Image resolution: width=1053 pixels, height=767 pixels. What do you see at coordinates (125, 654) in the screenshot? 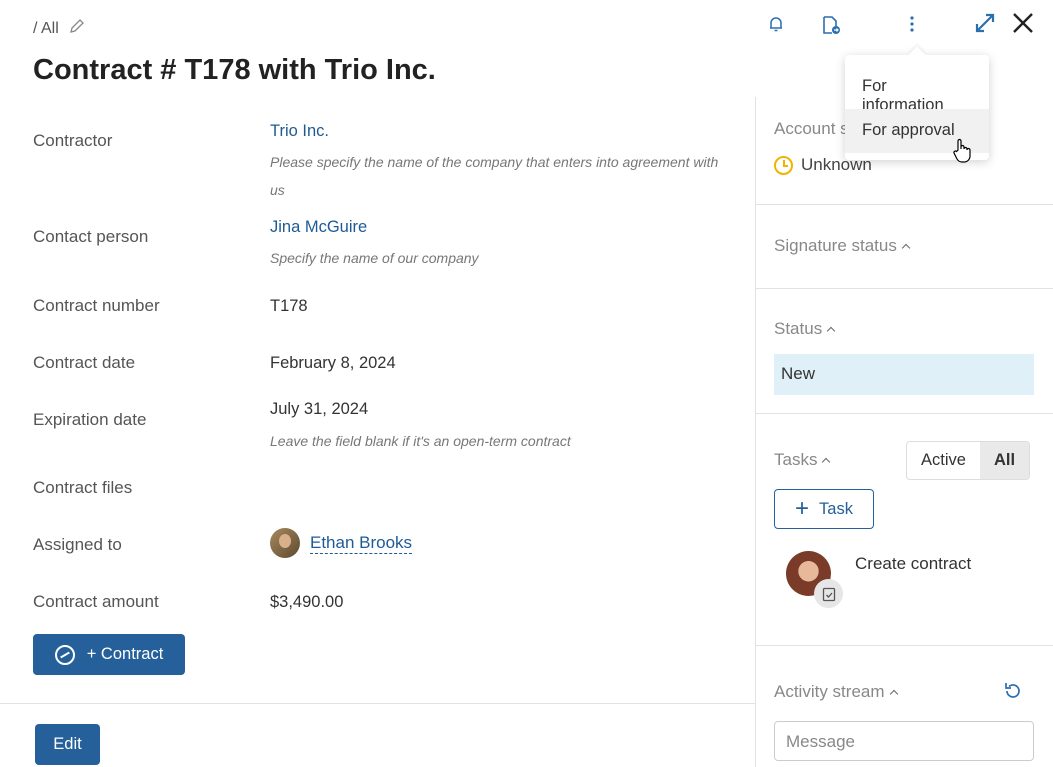
I see `add-contract-label: + Contract` at bounding box center [125, 654].